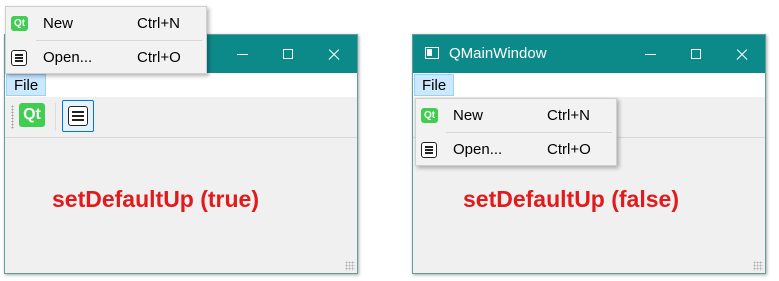 The height and width of the screenshot is (281, 779). What do you see at coordinates (571, 199) in the screenshot?
I see `caption-right: setDefaultUp (false)` at bounding box center [571, 199].